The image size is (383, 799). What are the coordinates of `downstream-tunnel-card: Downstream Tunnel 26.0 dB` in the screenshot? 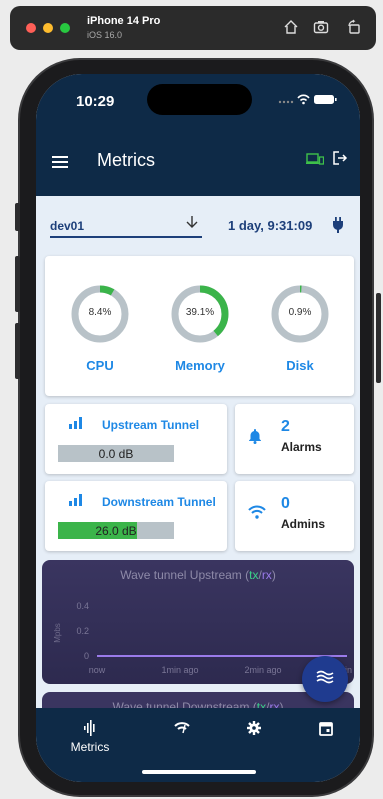 It's located at (136, 516).